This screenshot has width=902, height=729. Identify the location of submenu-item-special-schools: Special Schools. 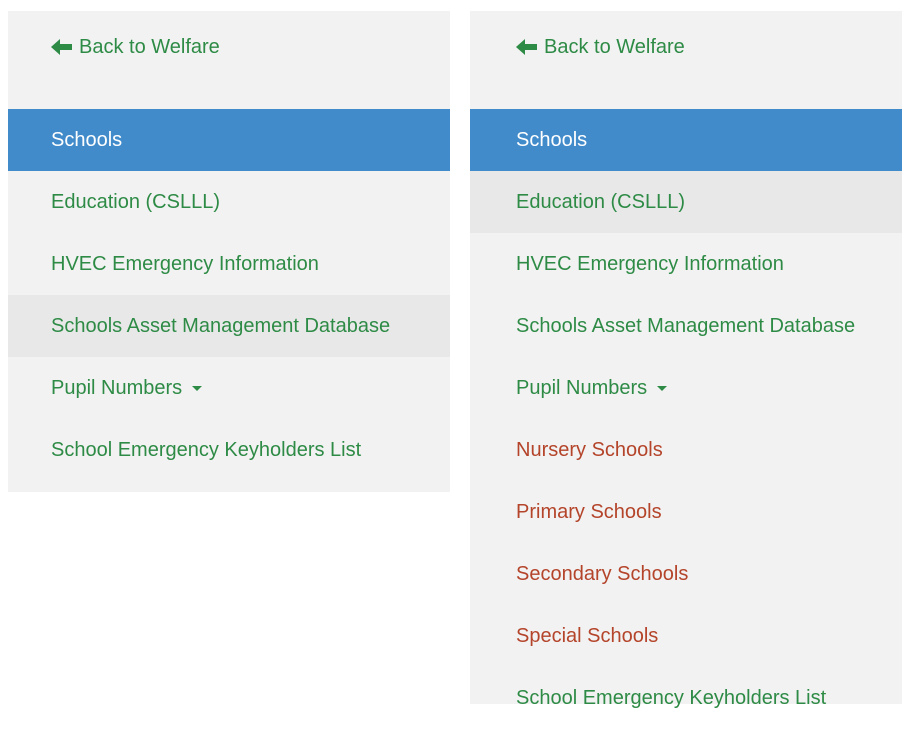
(686, 636).